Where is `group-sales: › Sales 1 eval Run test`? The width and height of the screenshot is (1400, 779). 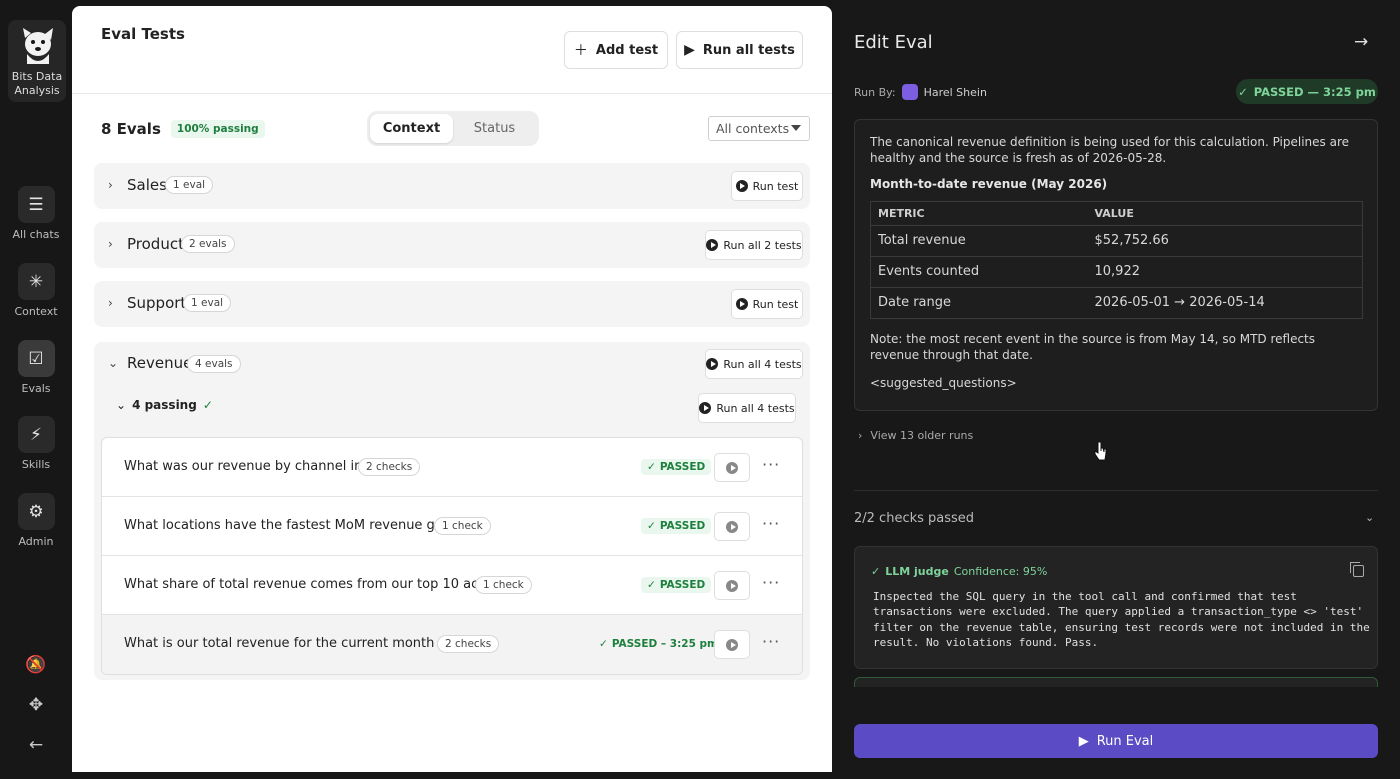 group-sales: › Sales 1 eval Run test is located at coordinates (452, 186).